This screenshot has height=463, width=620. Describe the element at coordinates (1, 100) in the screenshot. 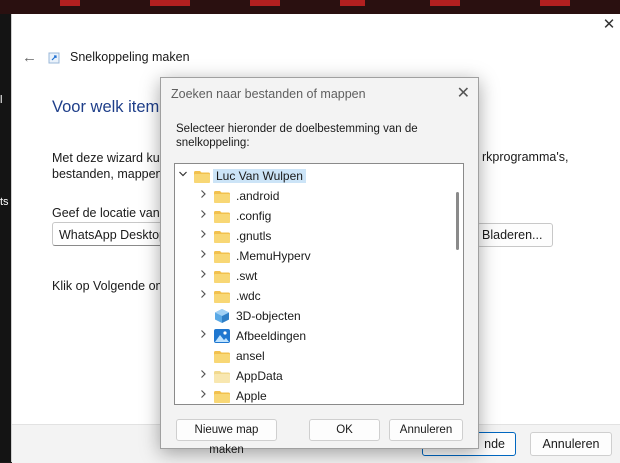

I see `background-text: l` at that location.